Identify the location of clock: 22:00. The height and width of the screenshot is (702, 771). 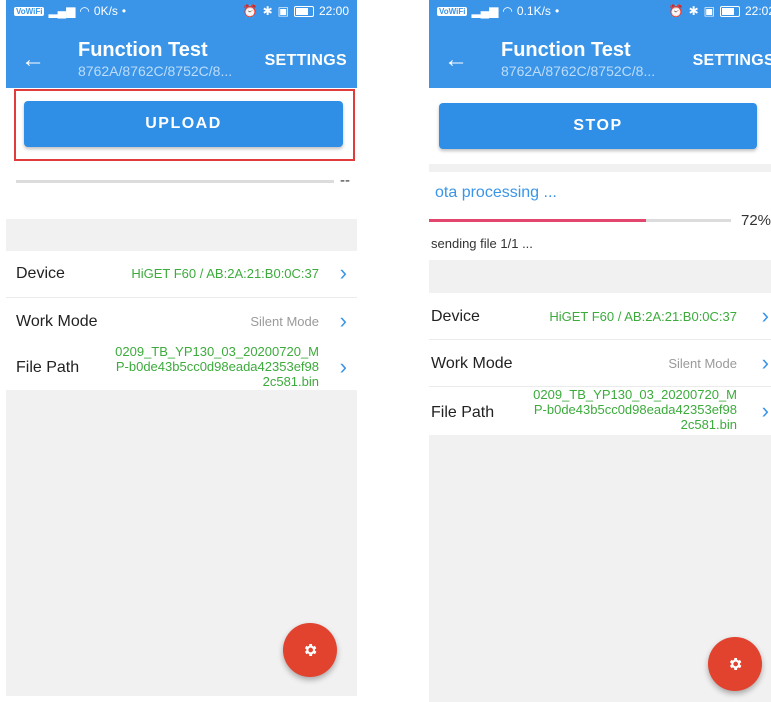
(333, 11).